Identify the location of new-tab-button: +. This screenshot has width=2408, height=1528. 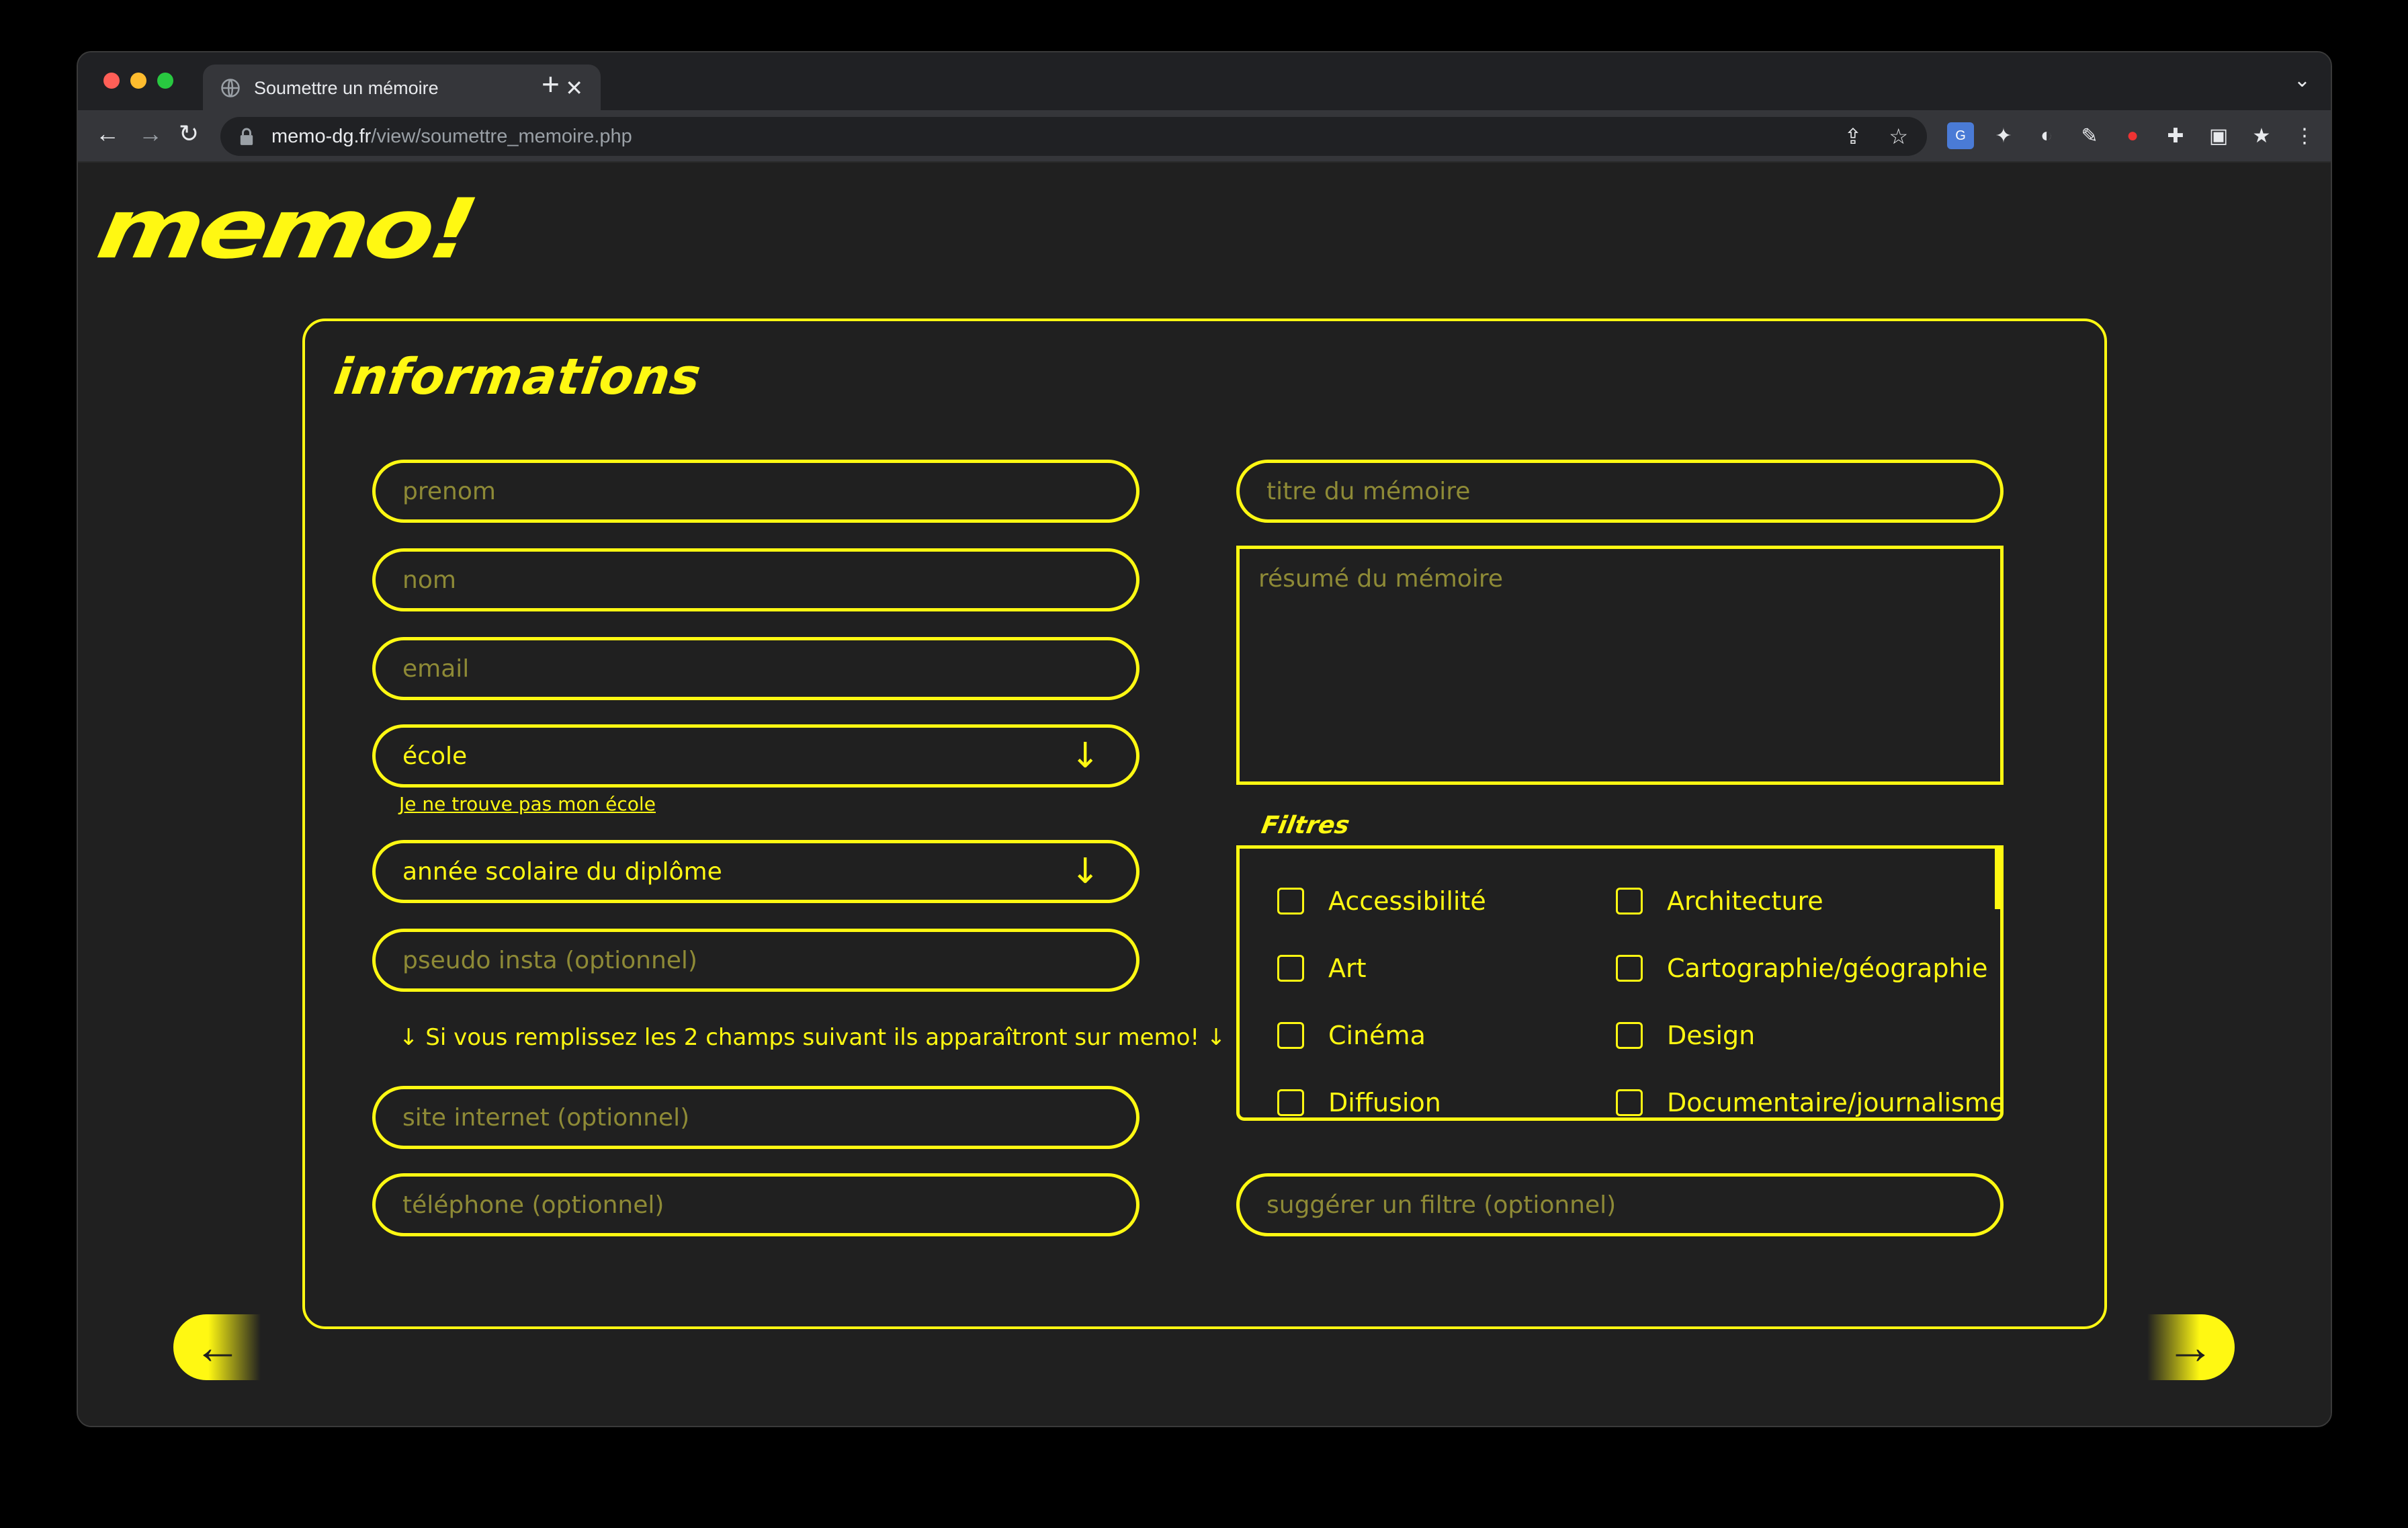
(551, 84).